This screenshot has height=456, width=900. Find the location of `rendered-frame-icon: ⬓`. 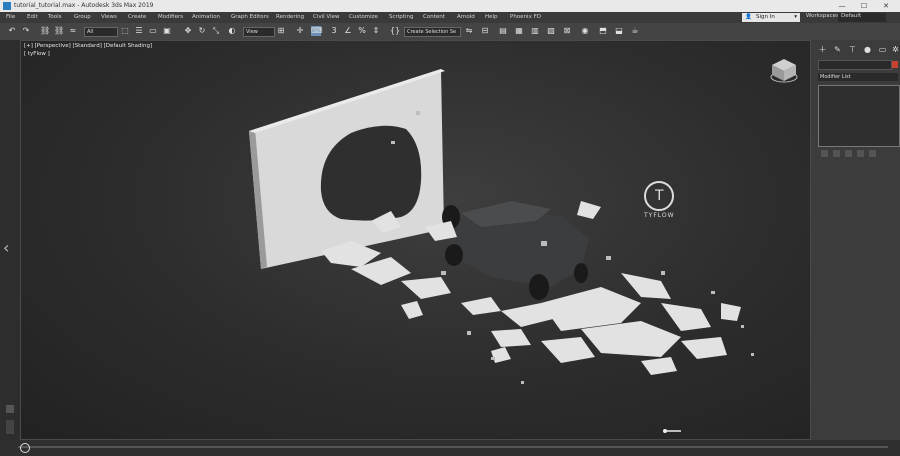

rendered-frame-icon: ⬓ is located at coordinates (619, 31).